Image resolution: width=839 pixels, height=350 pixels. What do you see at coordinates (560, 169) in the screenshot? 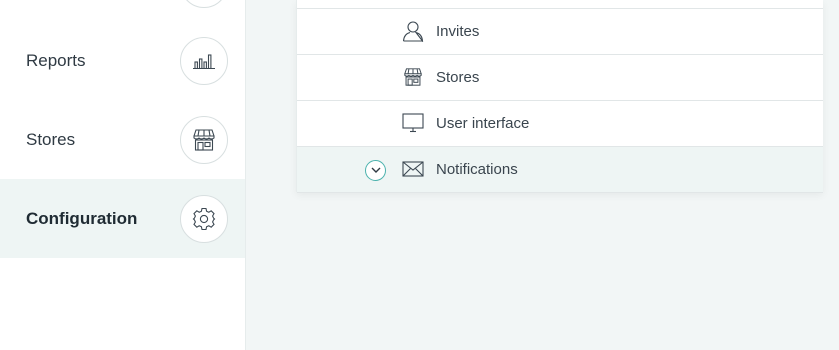
I see `list-item-notifications: Notifications` at bounding box center [560, 169].